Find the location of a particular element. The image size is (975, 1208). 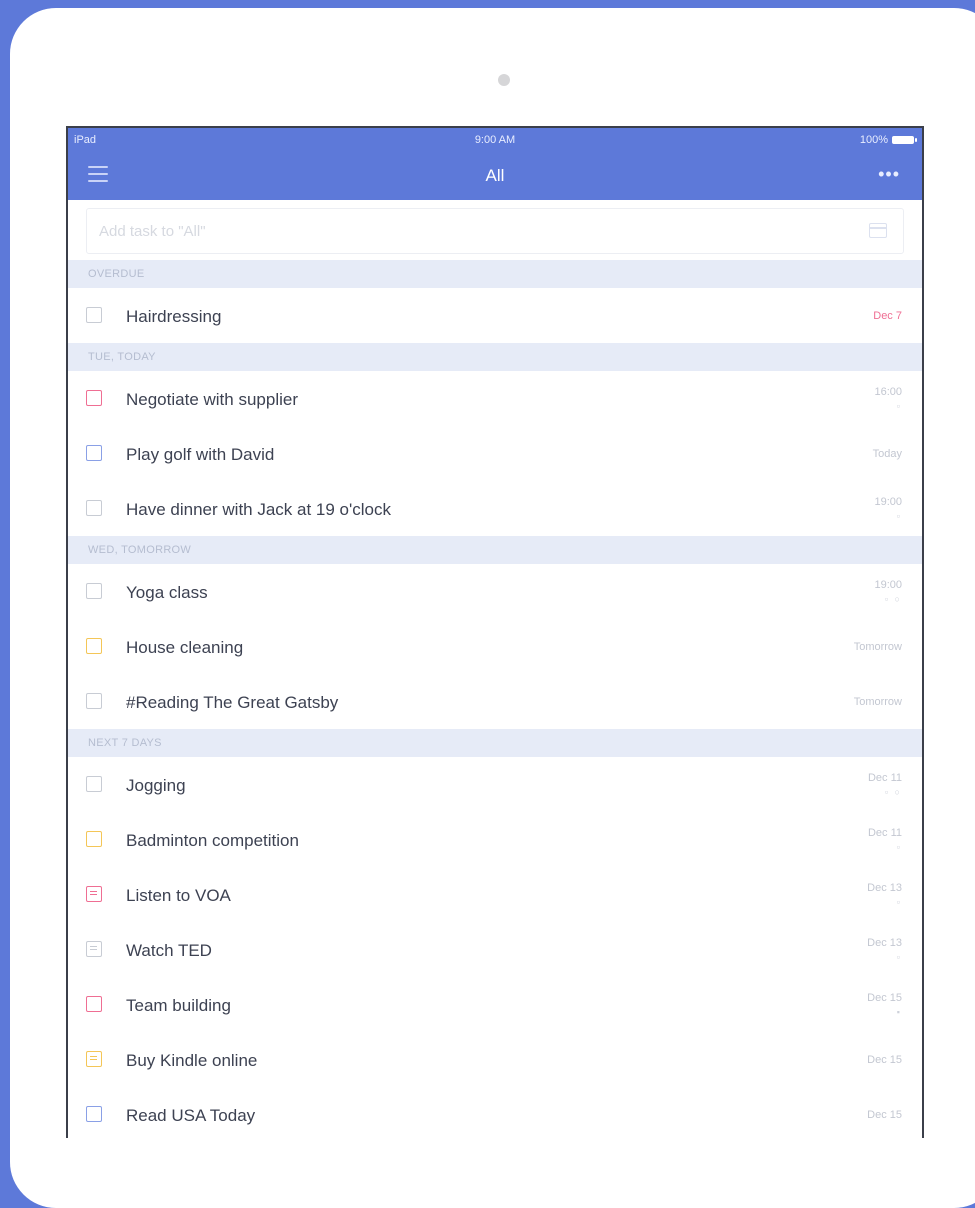

task-row: Yoga class 19:00 ▫ ○ is located at coordinates (495, 591).